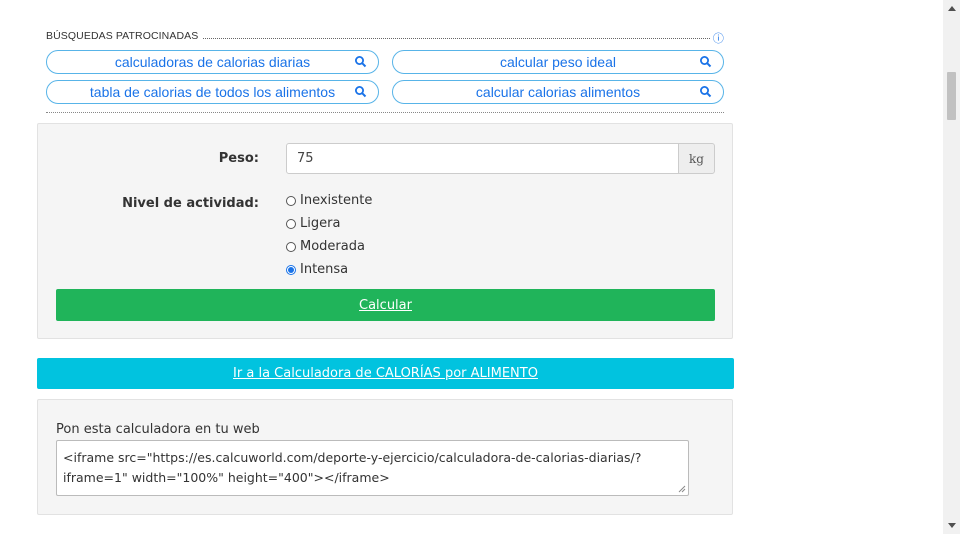  I want to click on activity-option-moderada: Moderada, so click(329, 246).